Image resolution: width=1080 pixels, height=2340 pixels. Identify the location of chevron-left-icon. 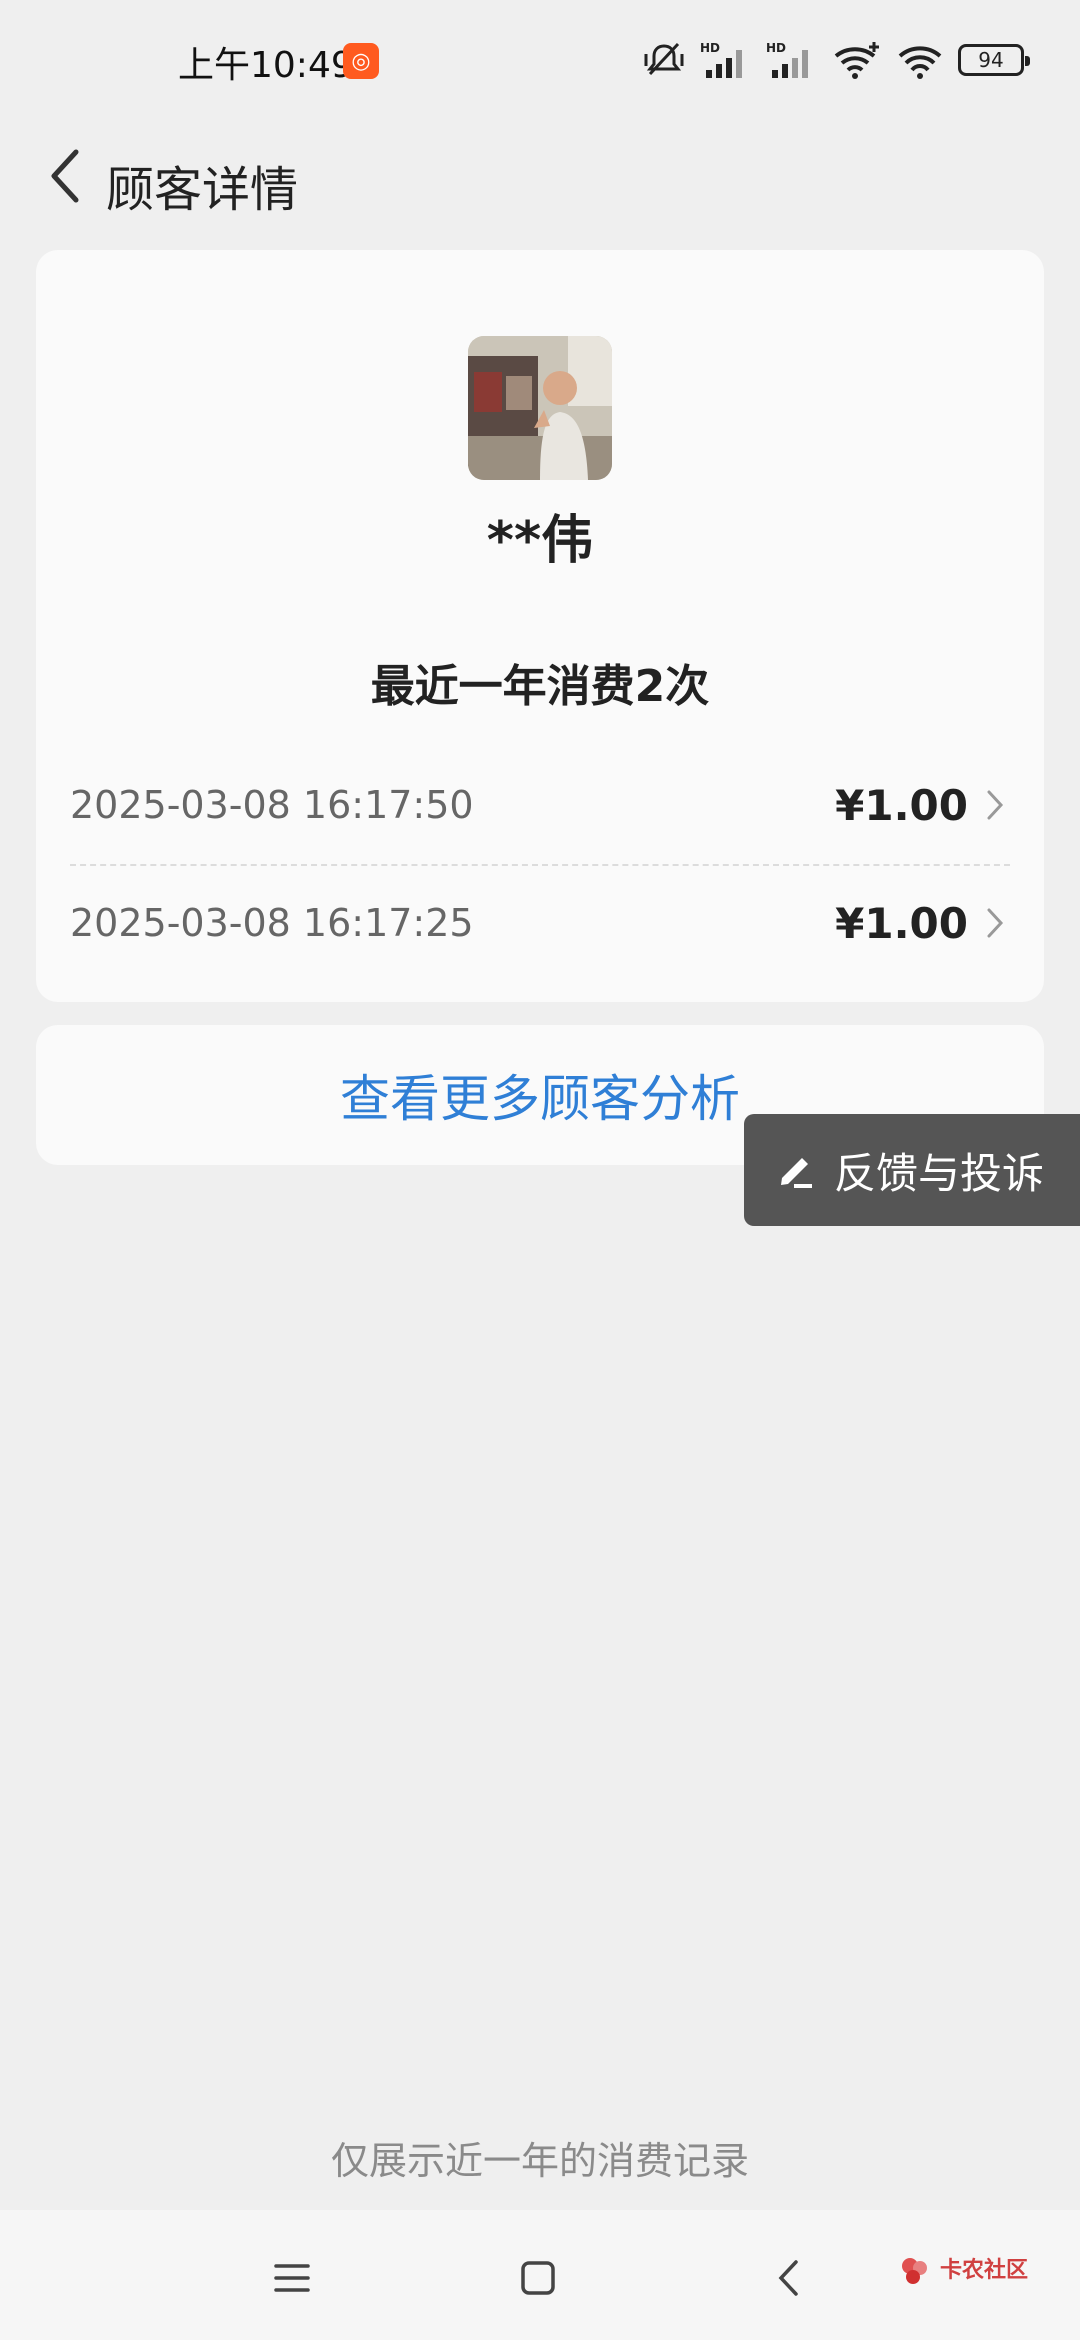
(65, 176).